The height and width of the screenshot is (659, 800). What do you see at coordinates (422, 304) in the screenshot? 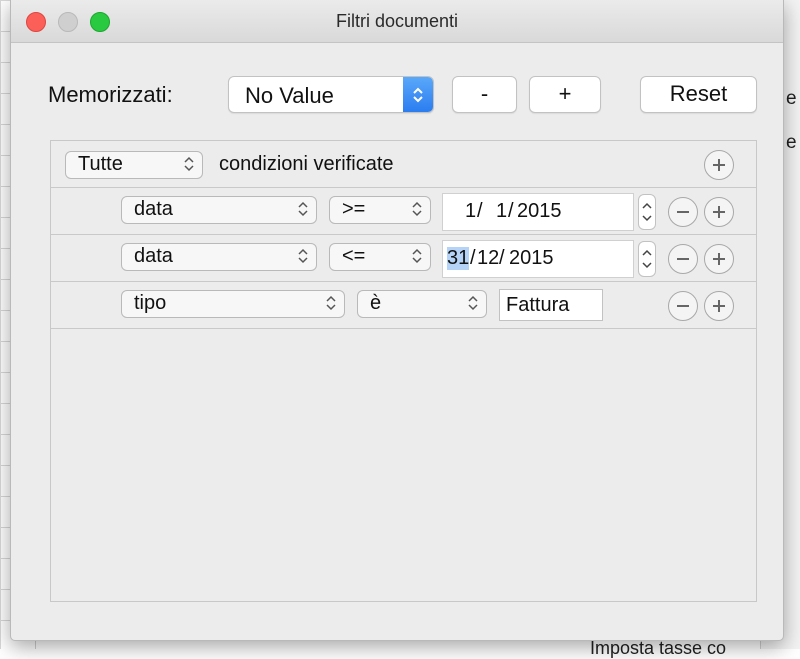
I see `rule-operator-select: è` at bounding box center [422, 304].